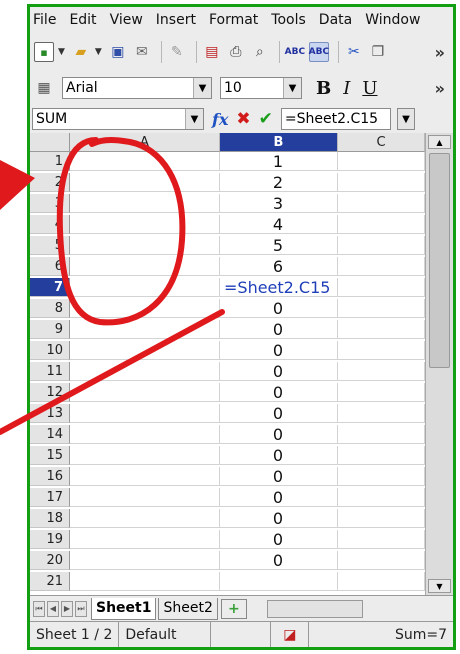 Image resolution: width=460 pixels, height=654 pixels. Describe the element at coordinates (279, 266) in the screenshot. I see `cell-b6: 6` at that location.